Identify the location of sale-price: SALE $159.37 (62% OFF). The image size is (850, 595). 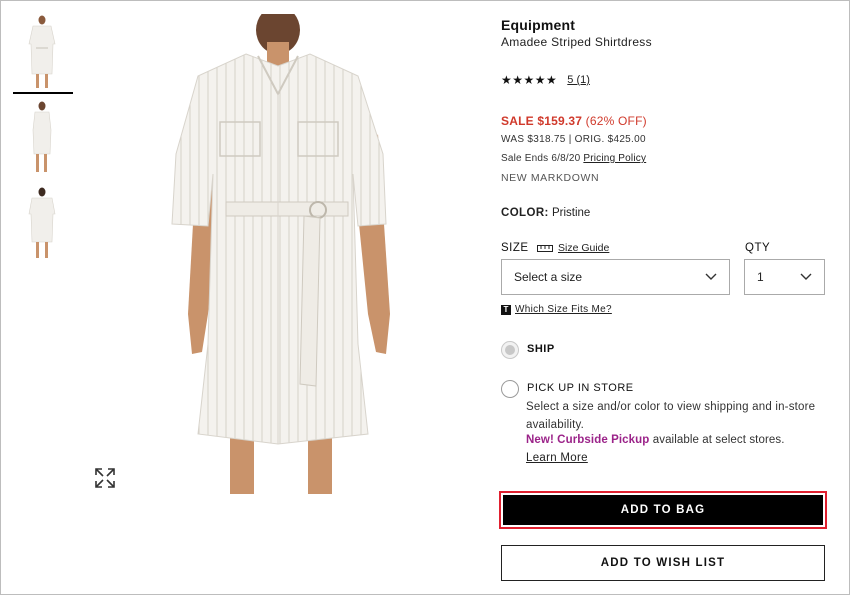
(574, 121).